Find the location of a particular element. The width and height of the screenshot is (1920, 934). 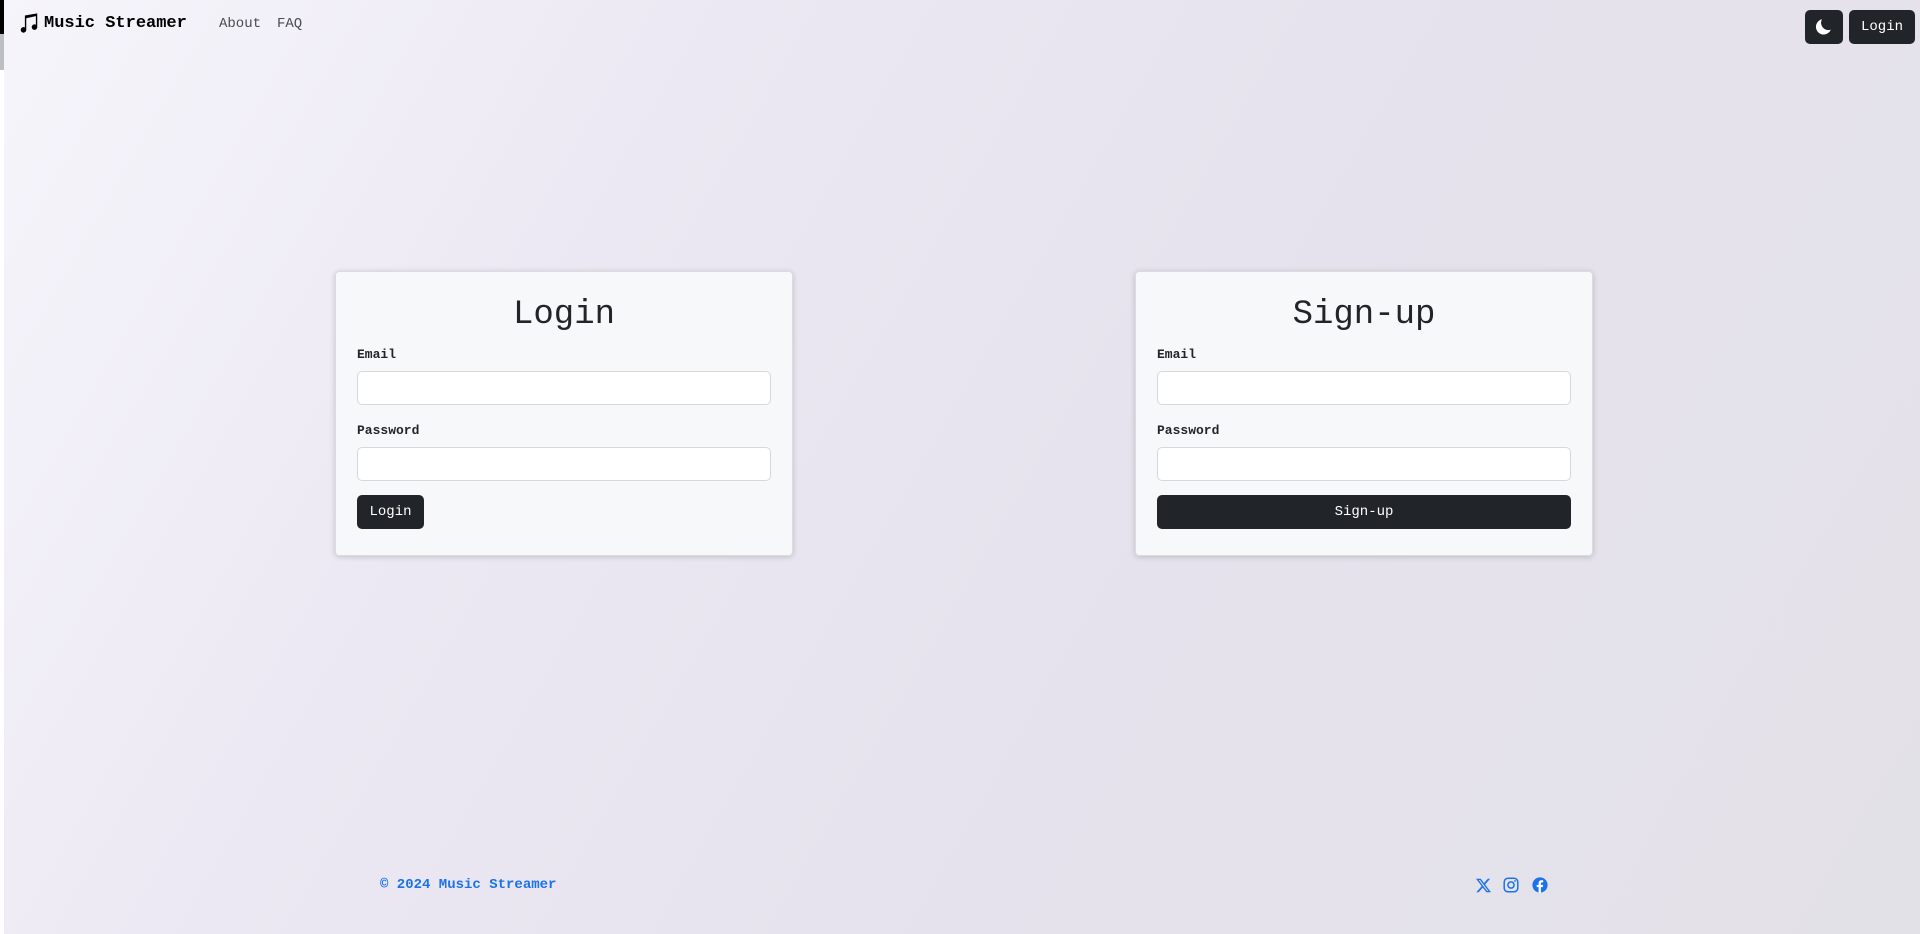

signup-title: Sign-up is located at coordinates (1364, 315).